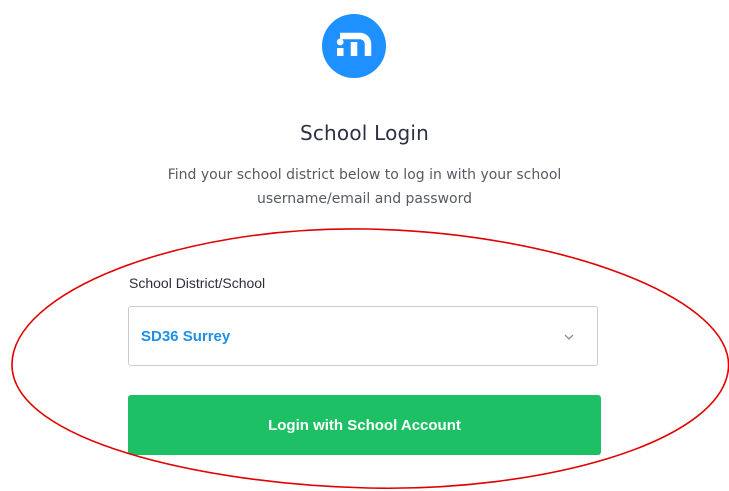  I want to click on mathletics-m-icon, so click(354, 44).